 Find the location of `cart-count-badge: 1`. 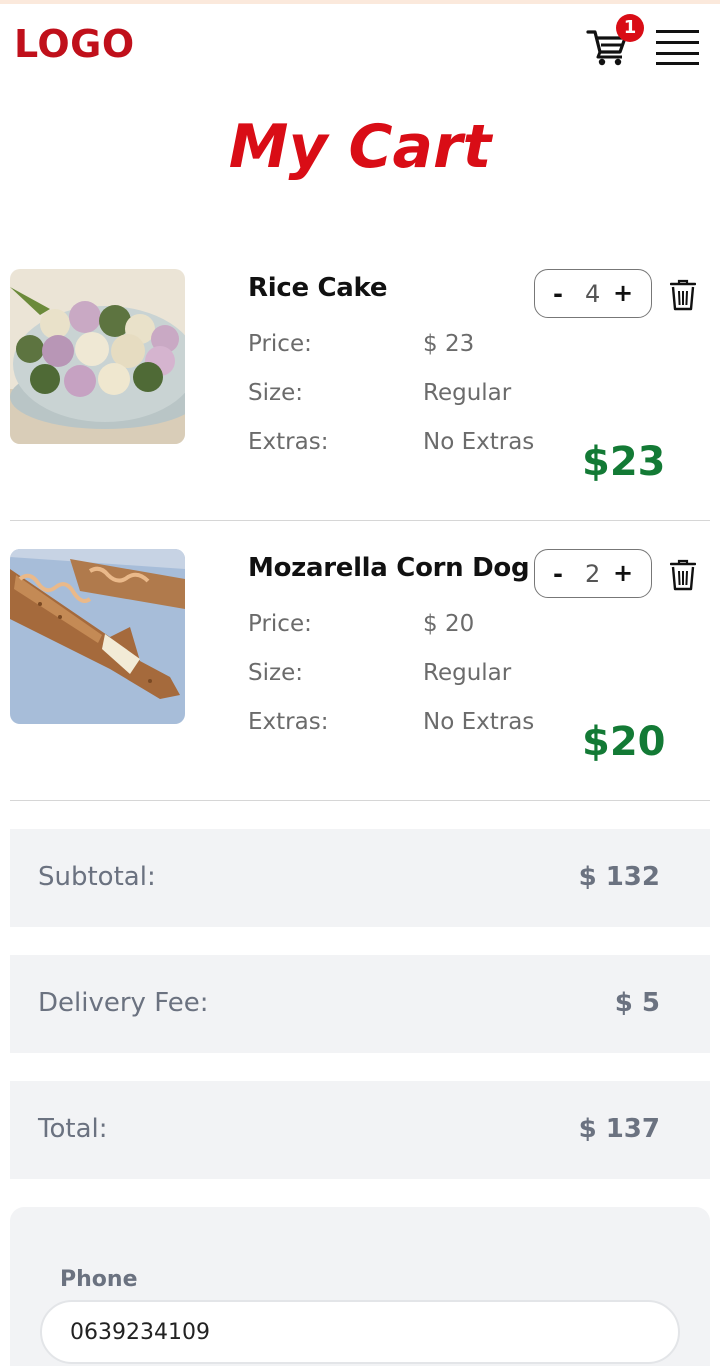

cart-count-badge: 1 is located at coordinates (630, 28).